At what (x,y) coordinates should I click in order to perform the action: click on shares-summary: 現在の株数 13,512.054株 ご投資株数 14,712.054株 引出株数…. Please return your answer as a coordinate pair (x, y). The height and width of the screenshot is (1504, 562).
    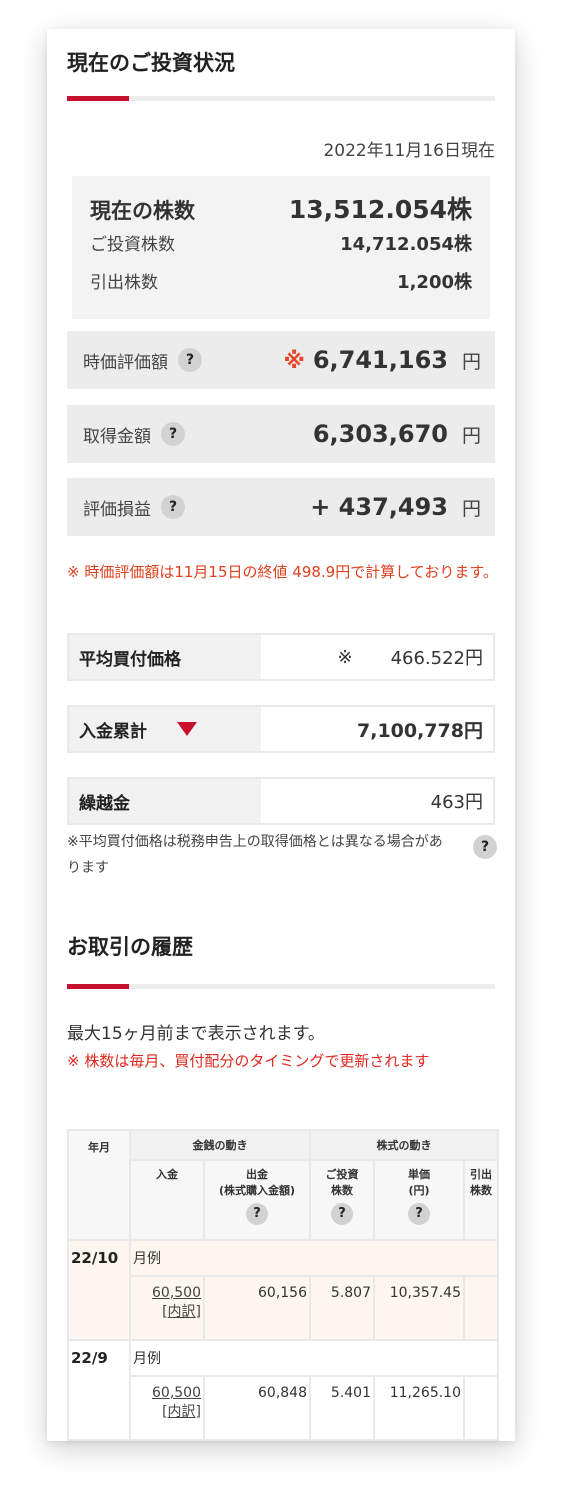
    Looking at the image, I should click on (281, 247).